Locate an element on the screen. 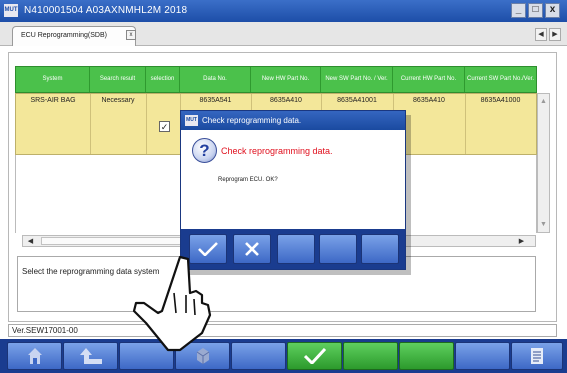 The width and height of the screenshot is (567, 373). cell-search-result: Necessary is located at coordinates (118, 100).